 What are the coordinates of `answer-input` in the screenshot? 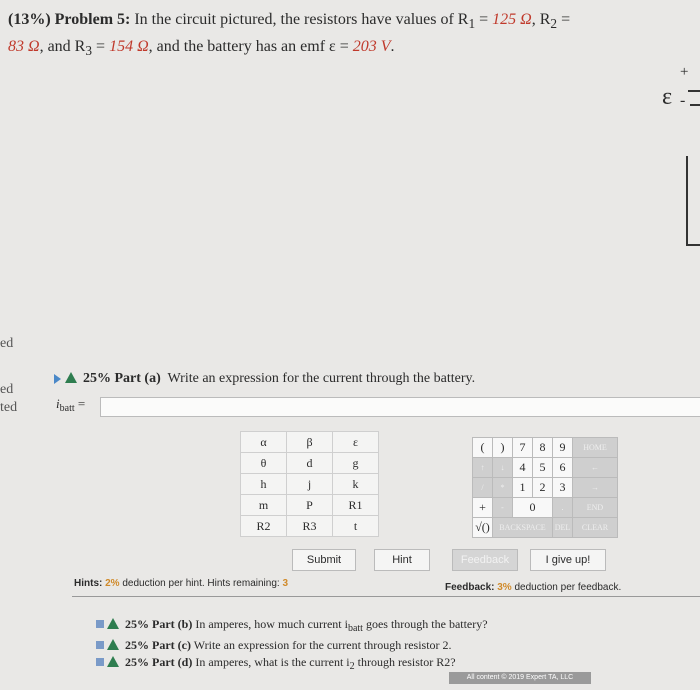 It's located at (400, 407).